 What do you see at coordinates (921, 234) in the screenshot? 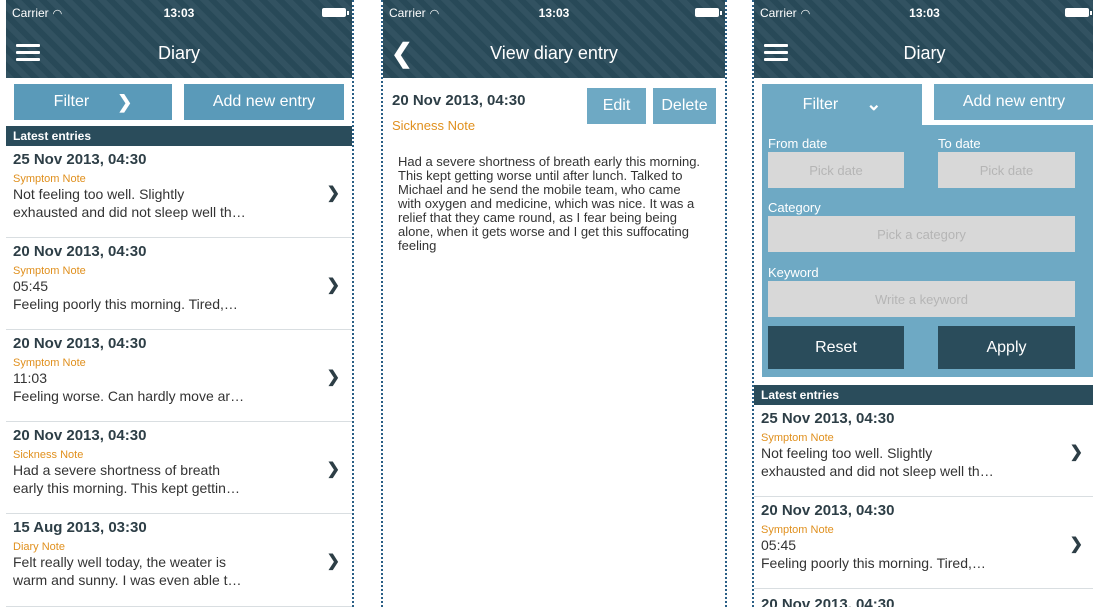
I see `category-picker: Pick a category` at bounding box center [921, 234].